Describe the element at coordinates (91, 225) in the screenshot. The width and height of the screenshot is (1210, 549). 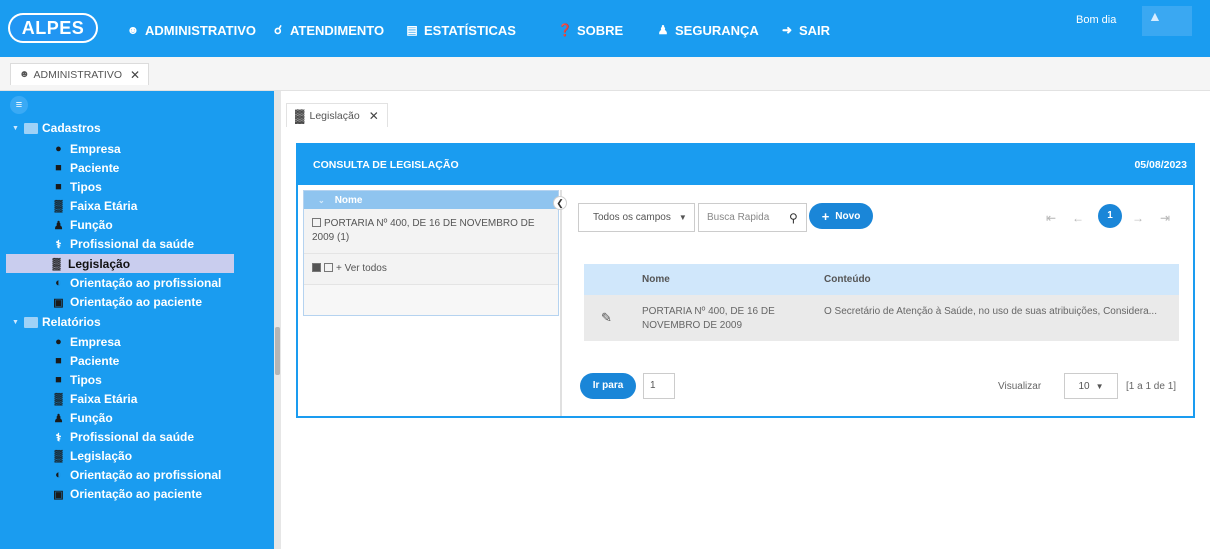
I see `sidebar-item-label: Função` at that location.